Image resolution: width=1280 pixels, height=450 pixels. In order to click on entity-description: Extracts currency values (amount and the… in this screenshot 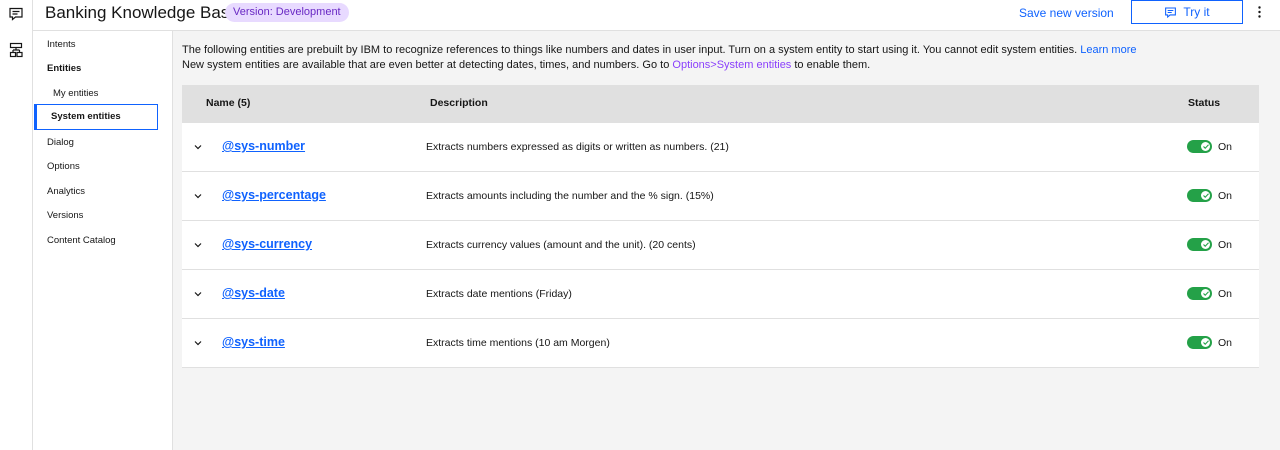, I will do `click(561, 245)`.